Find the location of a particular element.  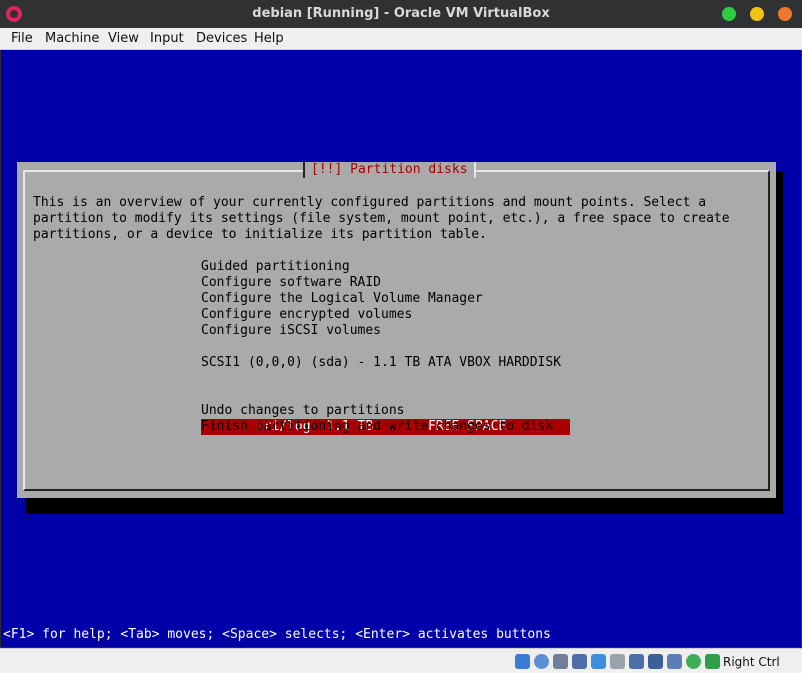

menu-view: View is located at coordinates (123, 38).